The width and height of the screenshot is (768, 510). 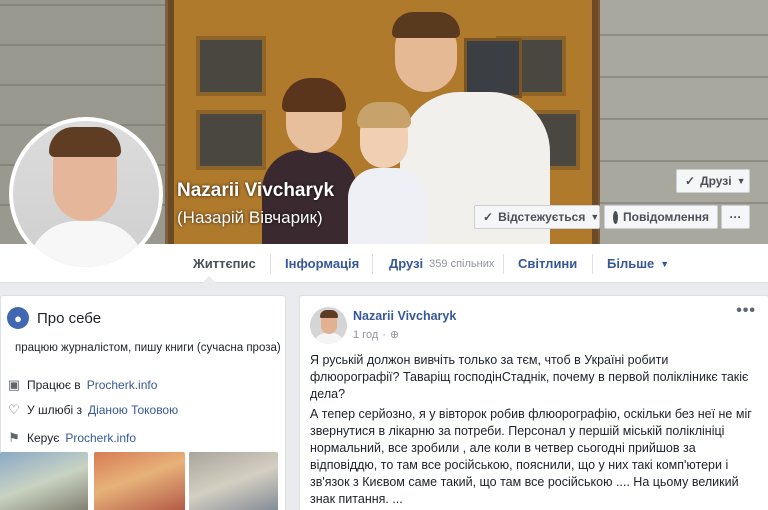 What do you see at coordinates (716, 181) in the screenshot?
I see `friends-button-label: Друзі` at bounding box center [716, 181].